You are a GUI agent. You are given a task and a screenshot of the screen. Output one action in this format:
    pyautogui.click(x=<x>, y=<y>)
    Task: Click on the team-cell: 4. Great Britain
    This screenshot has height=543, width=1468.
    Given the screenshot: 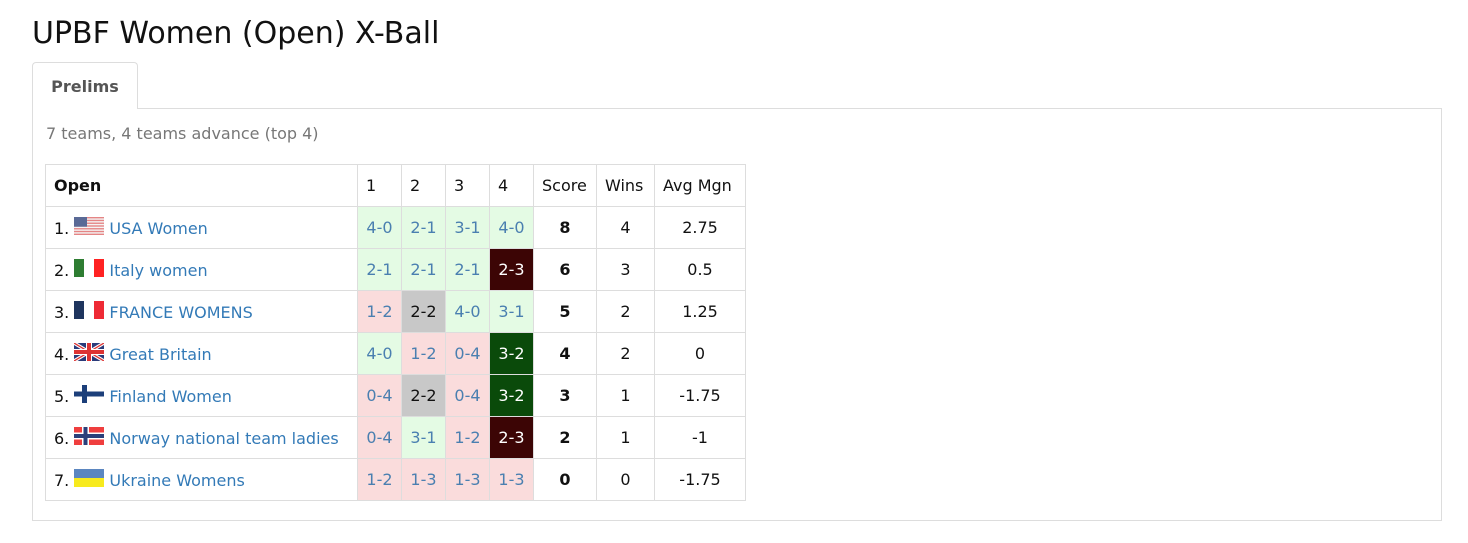 What is the action you would take?
    pyautogui.click(x=201, y=353)
    